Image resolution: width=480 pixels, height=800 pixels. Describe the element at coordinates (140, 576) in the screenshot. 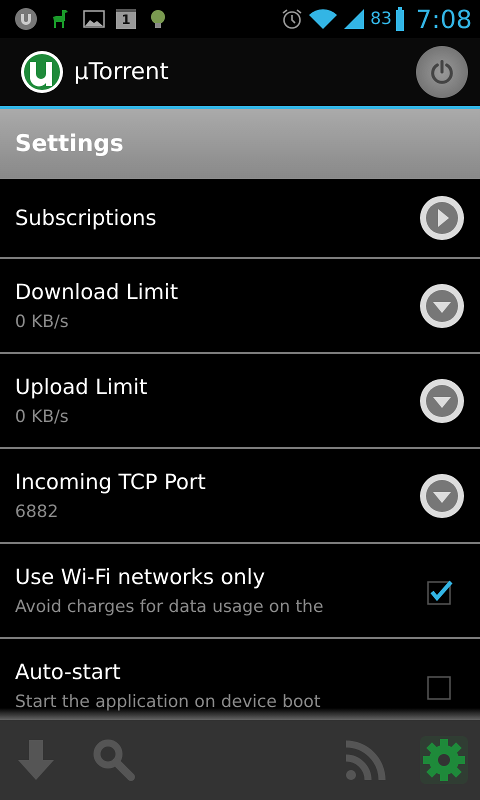

I see `setting-title: Use Wi-Fi networks only` at that location.